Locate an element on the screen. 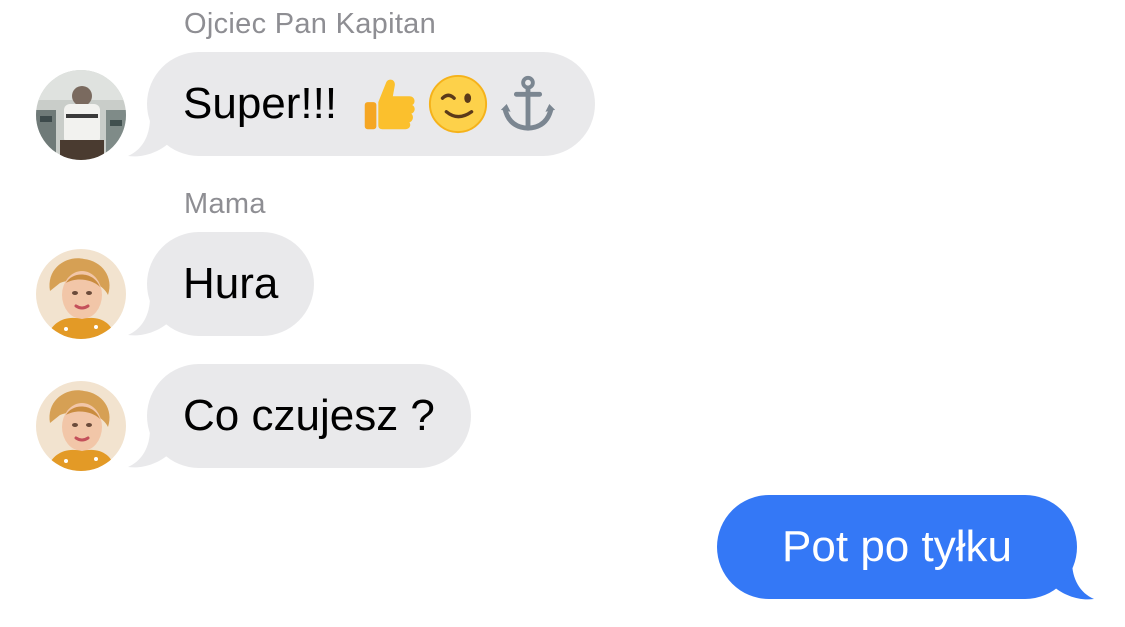 The width and height of the screenshot is (1125, 627). message-bubble: Co czujesz ? is located at coordinates (309, 416).